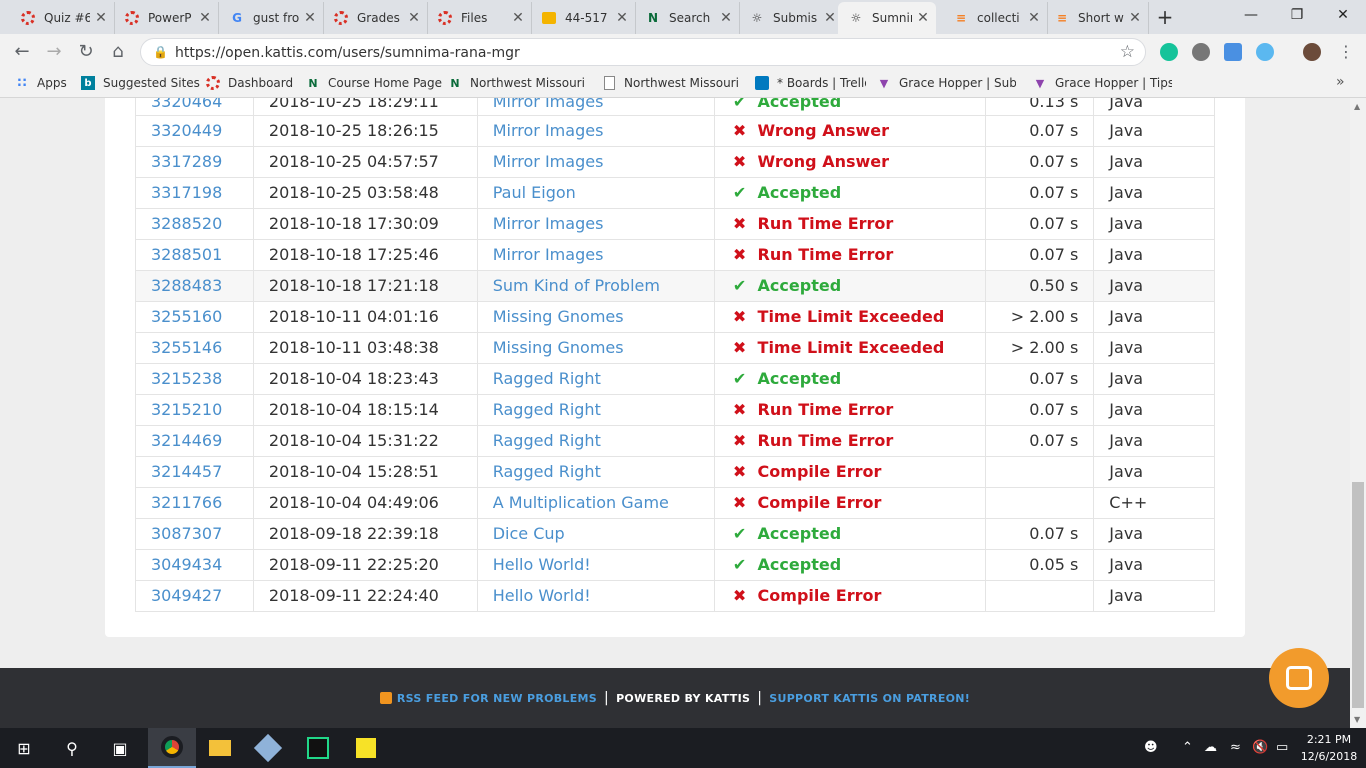 The width and height of the screenshot is (1366, 768). I want to click on bookmark-item: b Suggested Sites, so click(140, 83).